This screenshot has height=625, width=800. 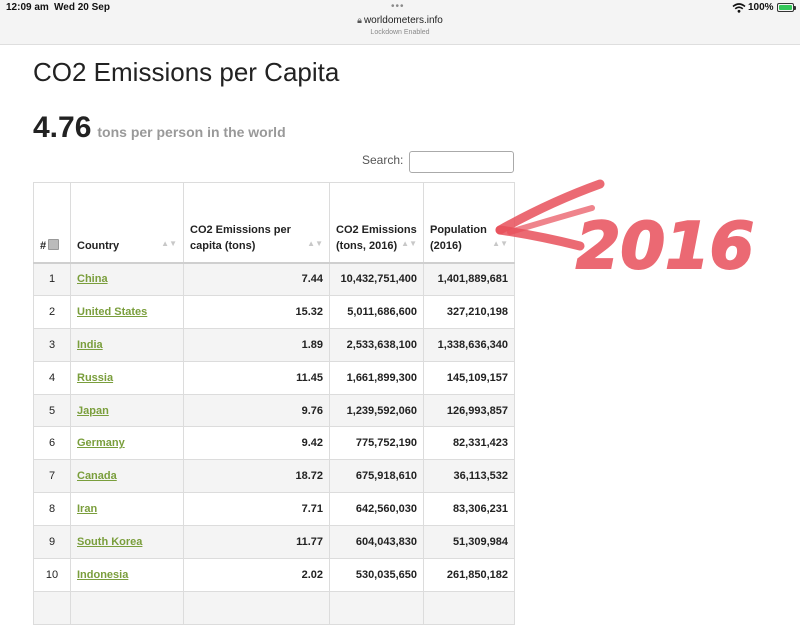 I want to click on emissions-cell: 675,918,610, so click(x=376, y=476).